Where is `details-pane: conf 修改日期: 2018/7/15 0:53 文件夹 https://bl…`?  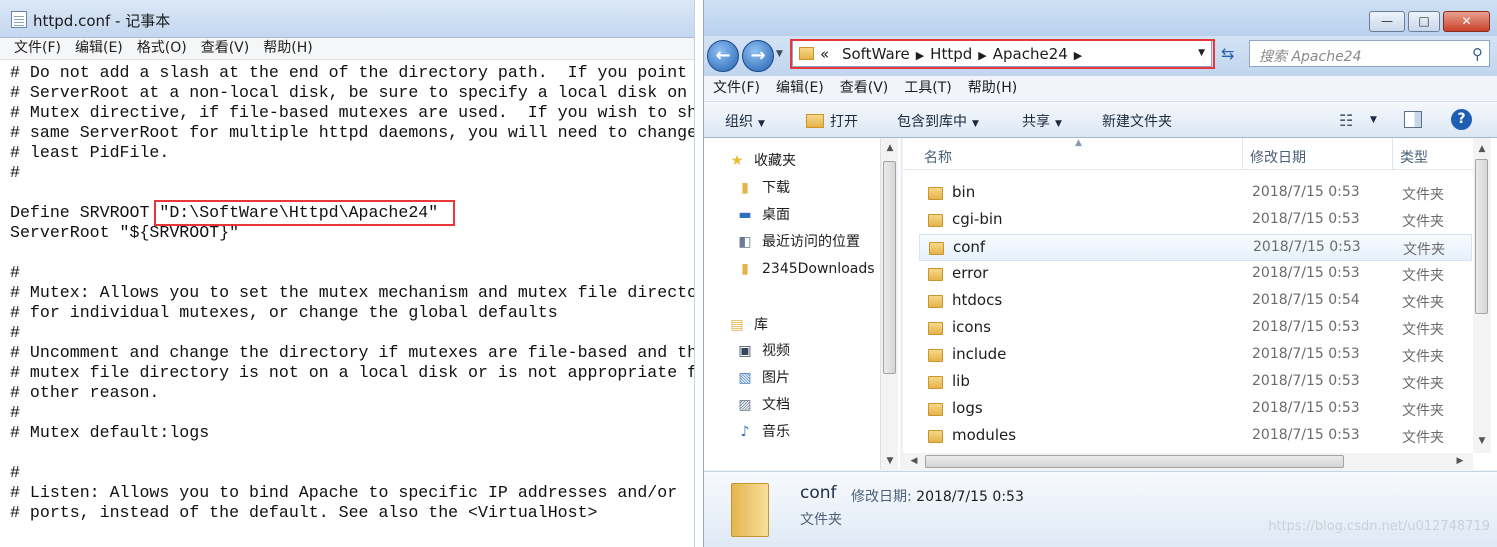 details-pane: conf 修改日期: 2018/7/15 0:53 文件夹 https://bl… is located at coordinates (1100, 509).